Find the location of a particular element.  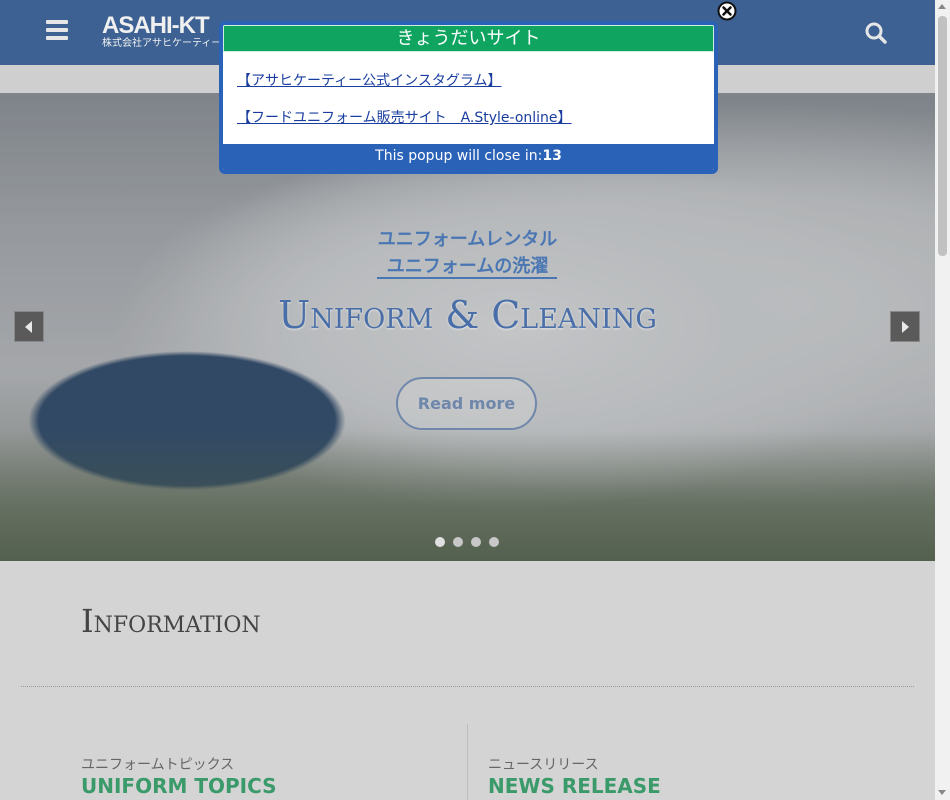

popup-countdown: This popup will close in:13 is located at coordinates (468, 157).